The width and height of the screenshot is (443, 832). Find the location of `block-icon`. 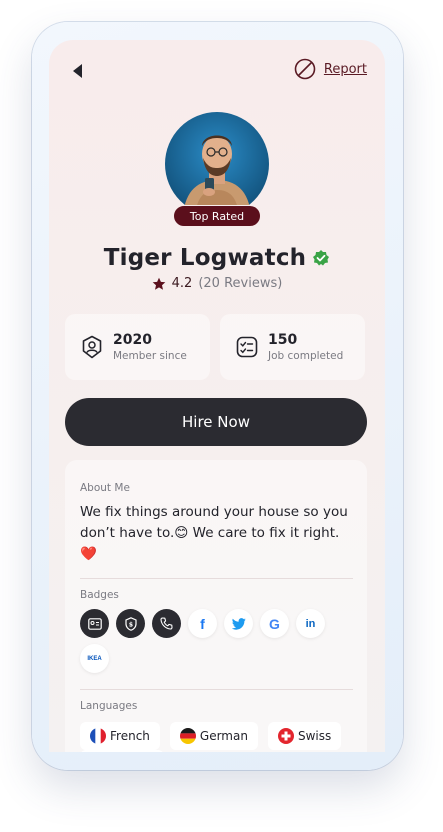

block-icon is located at coordinates (305, 69).